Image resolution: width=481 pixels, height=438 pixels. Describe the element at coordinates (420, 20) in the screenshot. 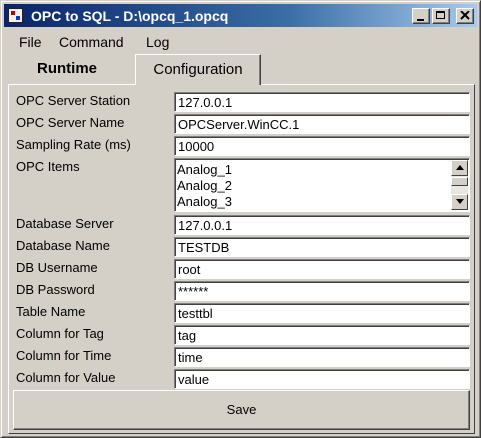

I see `minimize-icon` at that location.